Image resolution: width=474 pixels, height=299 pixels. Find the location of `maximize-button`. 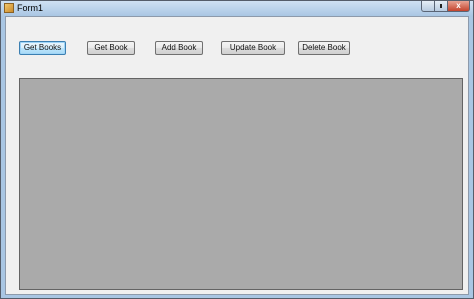

maximize-button is located at coordinates (441, 6).